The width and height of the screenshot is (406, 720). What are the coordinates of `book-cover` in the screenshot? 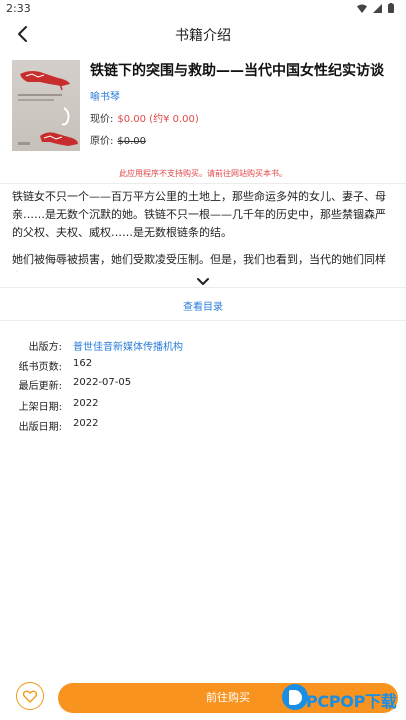 It's located at (46, 105).